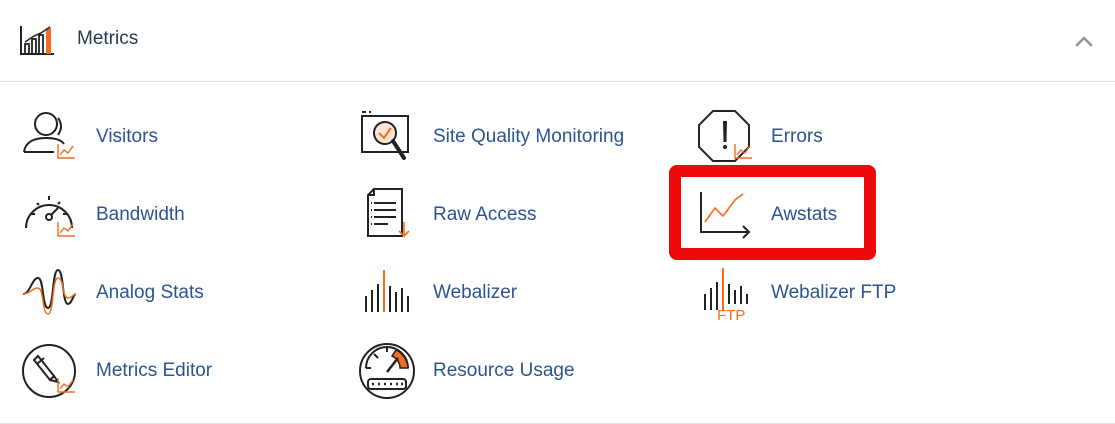 This screenshot has height=424, width=1115. What do you see at coordinates (140, 214) in the screenshot?
I see `bandwidth-label: Bandwidth` at bounding box center [140, 214].